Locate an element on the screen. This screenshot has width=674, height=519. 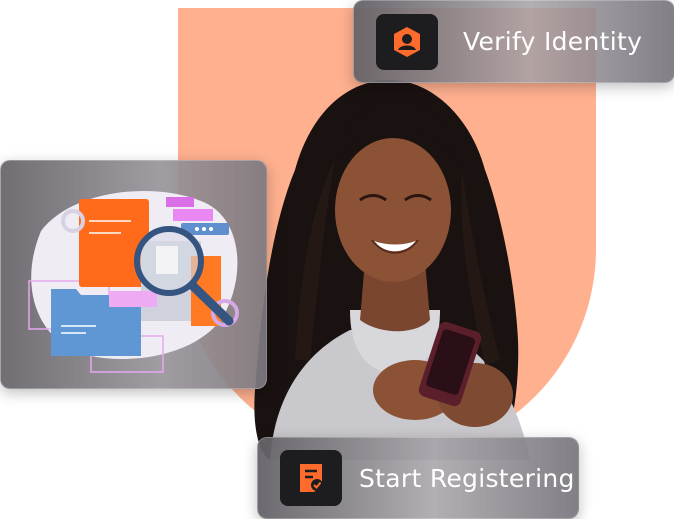
start-registering-label: Start Registering is located at coordinates (467, 478).